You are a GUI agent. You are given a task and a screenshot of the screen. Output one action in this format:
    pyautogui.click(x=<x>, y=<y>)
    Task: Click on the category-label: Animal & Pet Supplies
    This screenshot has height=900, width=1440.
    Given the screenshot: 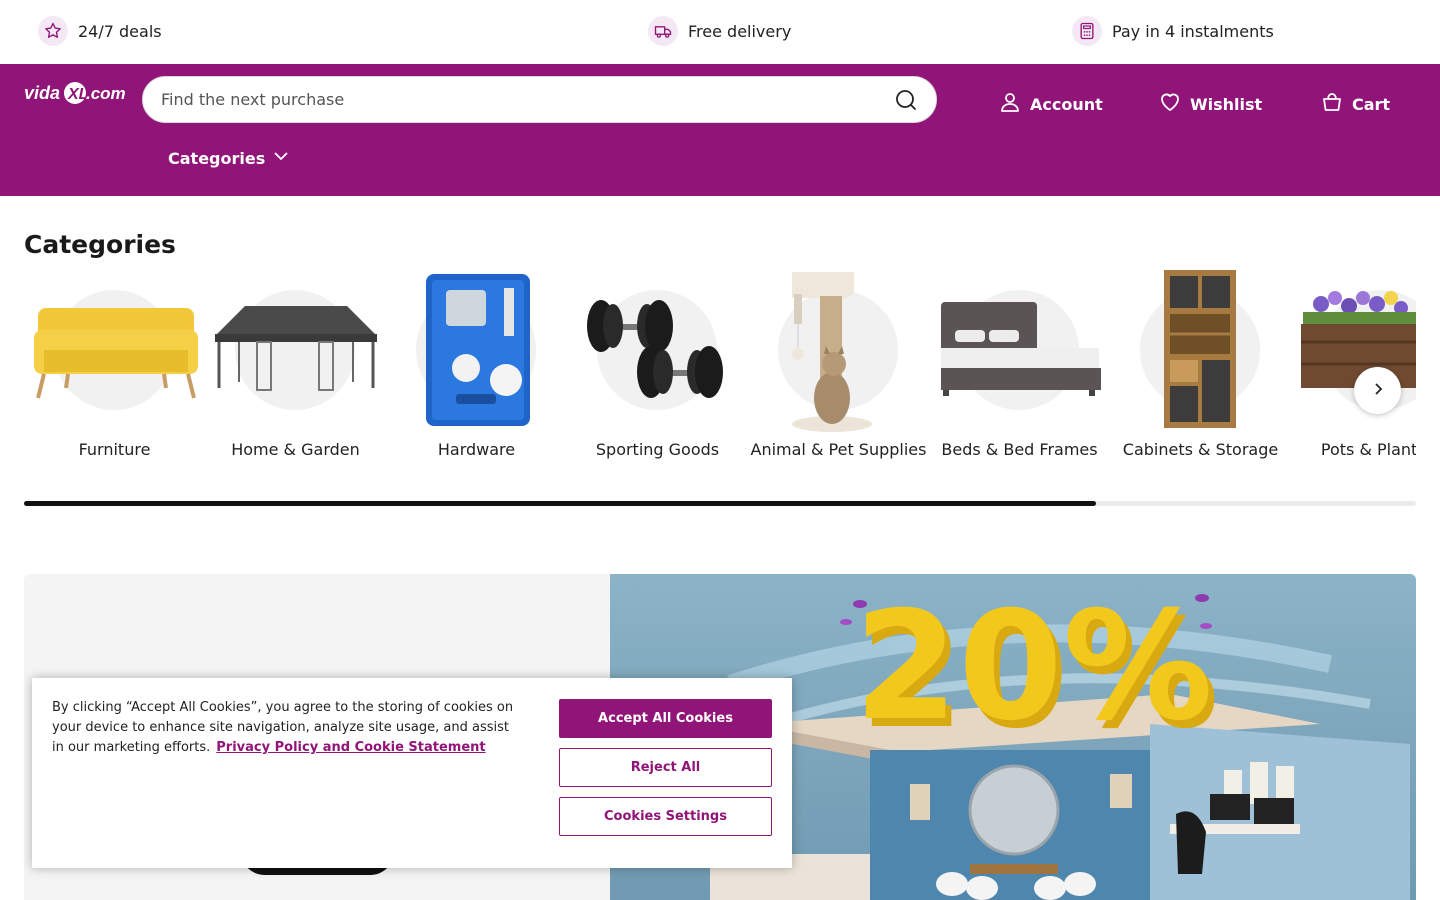 What is the action you would take?
    pyautogui.click(x=838, y=449)
    